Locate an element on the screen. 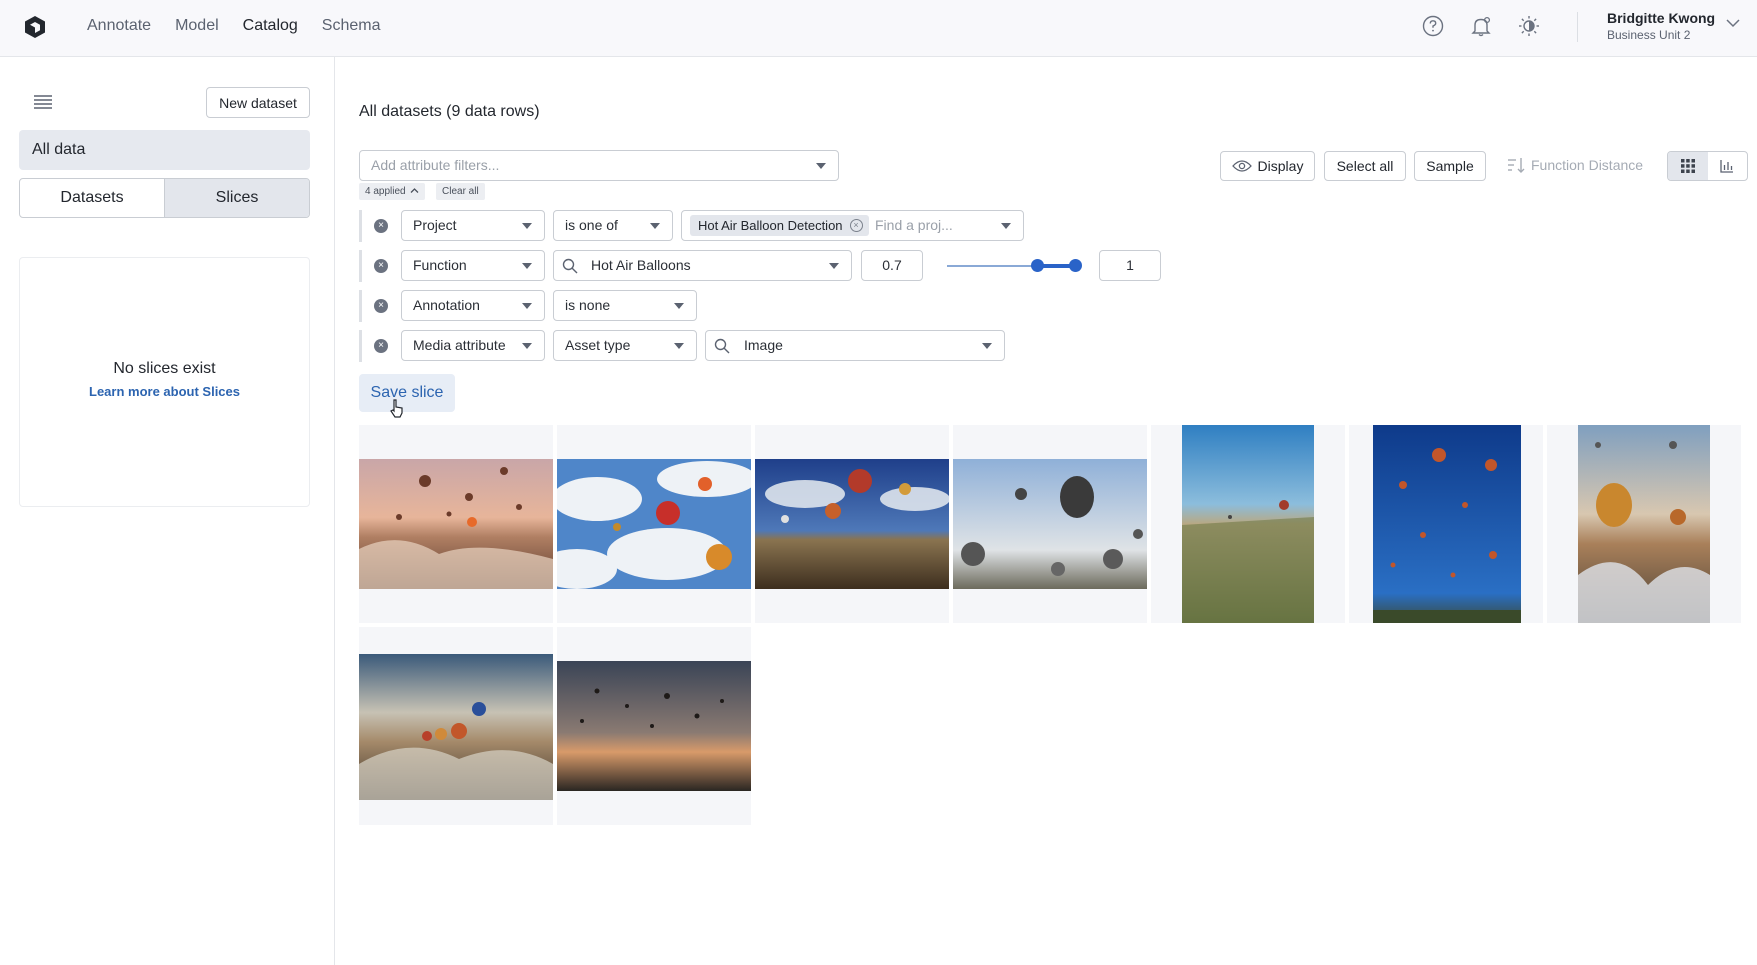  filter-field-value: Annotation is located at coordinates (446, 305).